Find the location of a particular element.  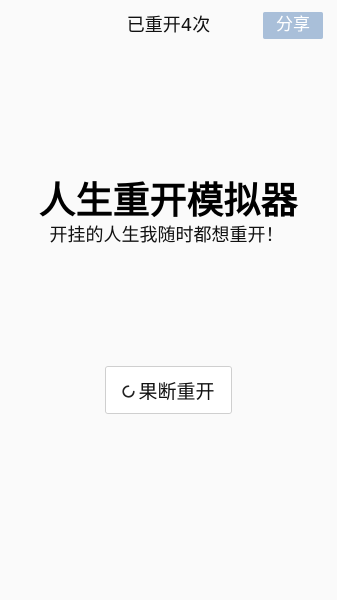

page-subtitle: 开挂的人生我随时都想重开！ is located at coordinates (166, 235).